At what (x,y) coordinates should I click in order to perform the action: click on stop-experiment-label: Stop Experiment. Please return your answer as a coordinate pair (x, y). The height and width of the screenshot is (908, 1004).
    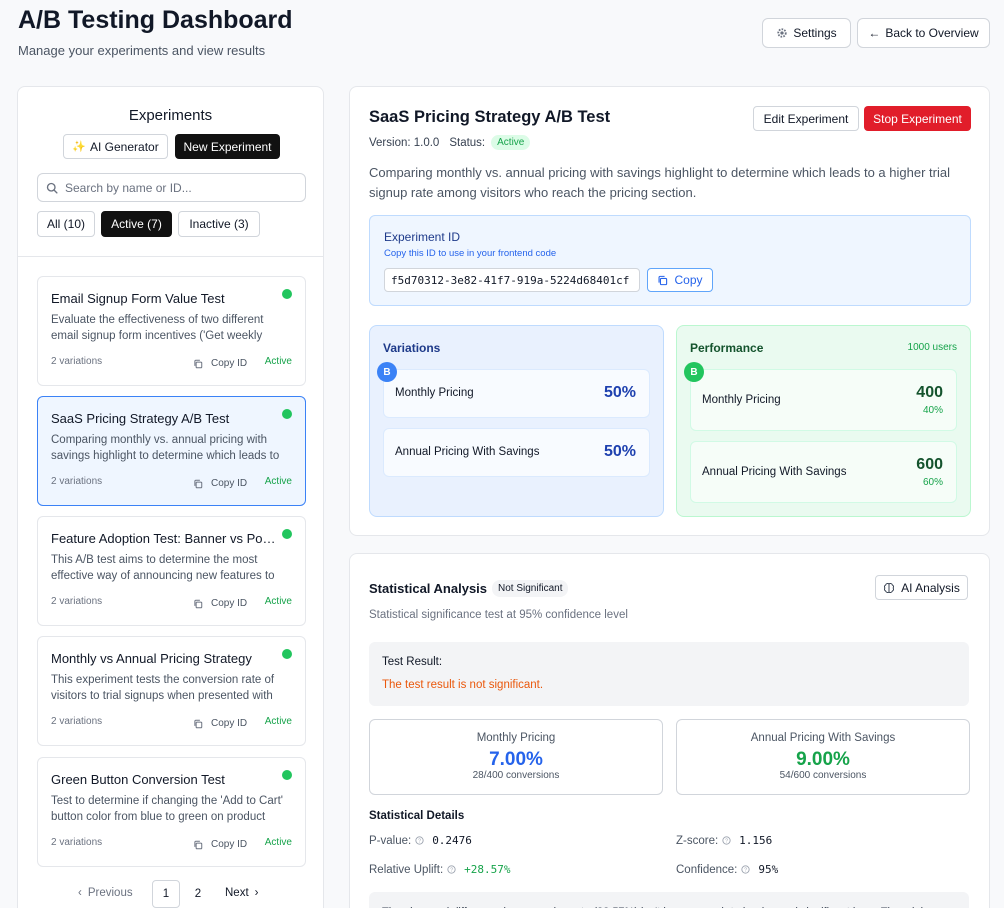
    Looking at the image, I should click on (917, 118).